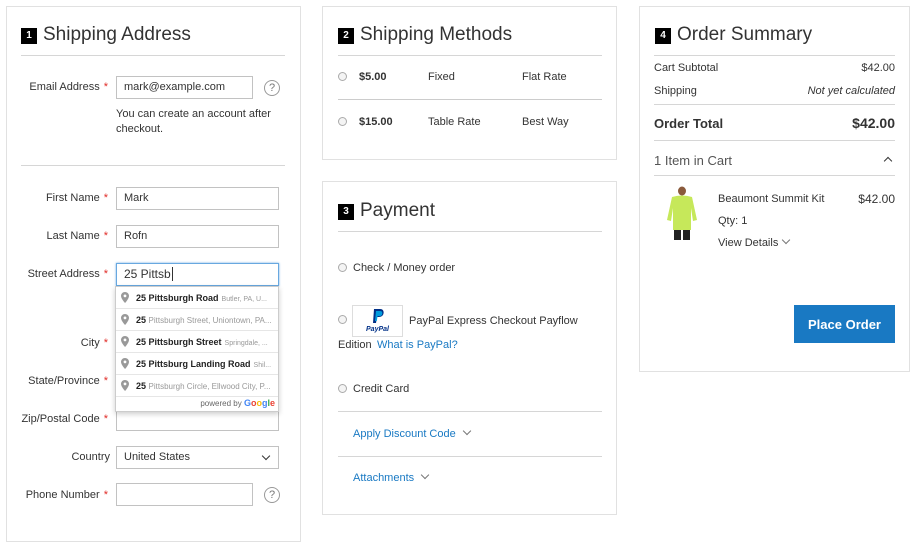 The image size is (913, 544). Describe the element at coordinates (272, 495) in the screenshot. I see `phone-help-icon: ?` at that location.